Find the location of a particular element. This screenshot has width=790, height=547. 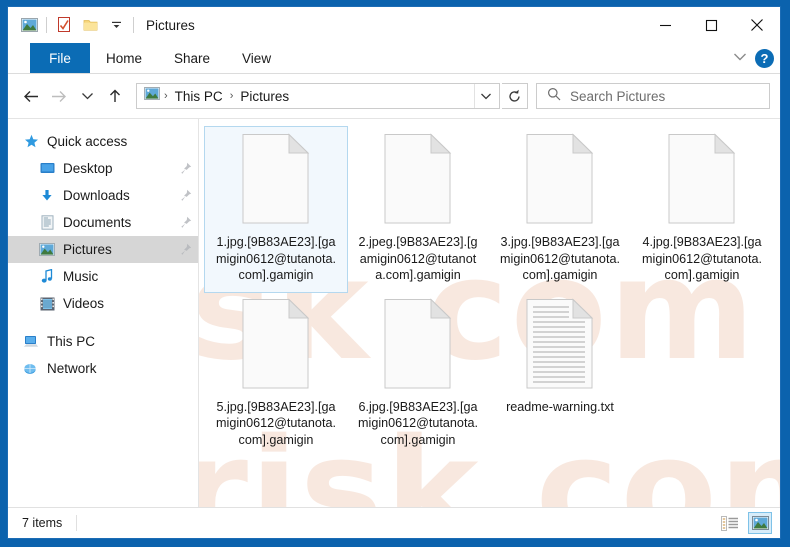

up-button is located at coordinates (115, 96).